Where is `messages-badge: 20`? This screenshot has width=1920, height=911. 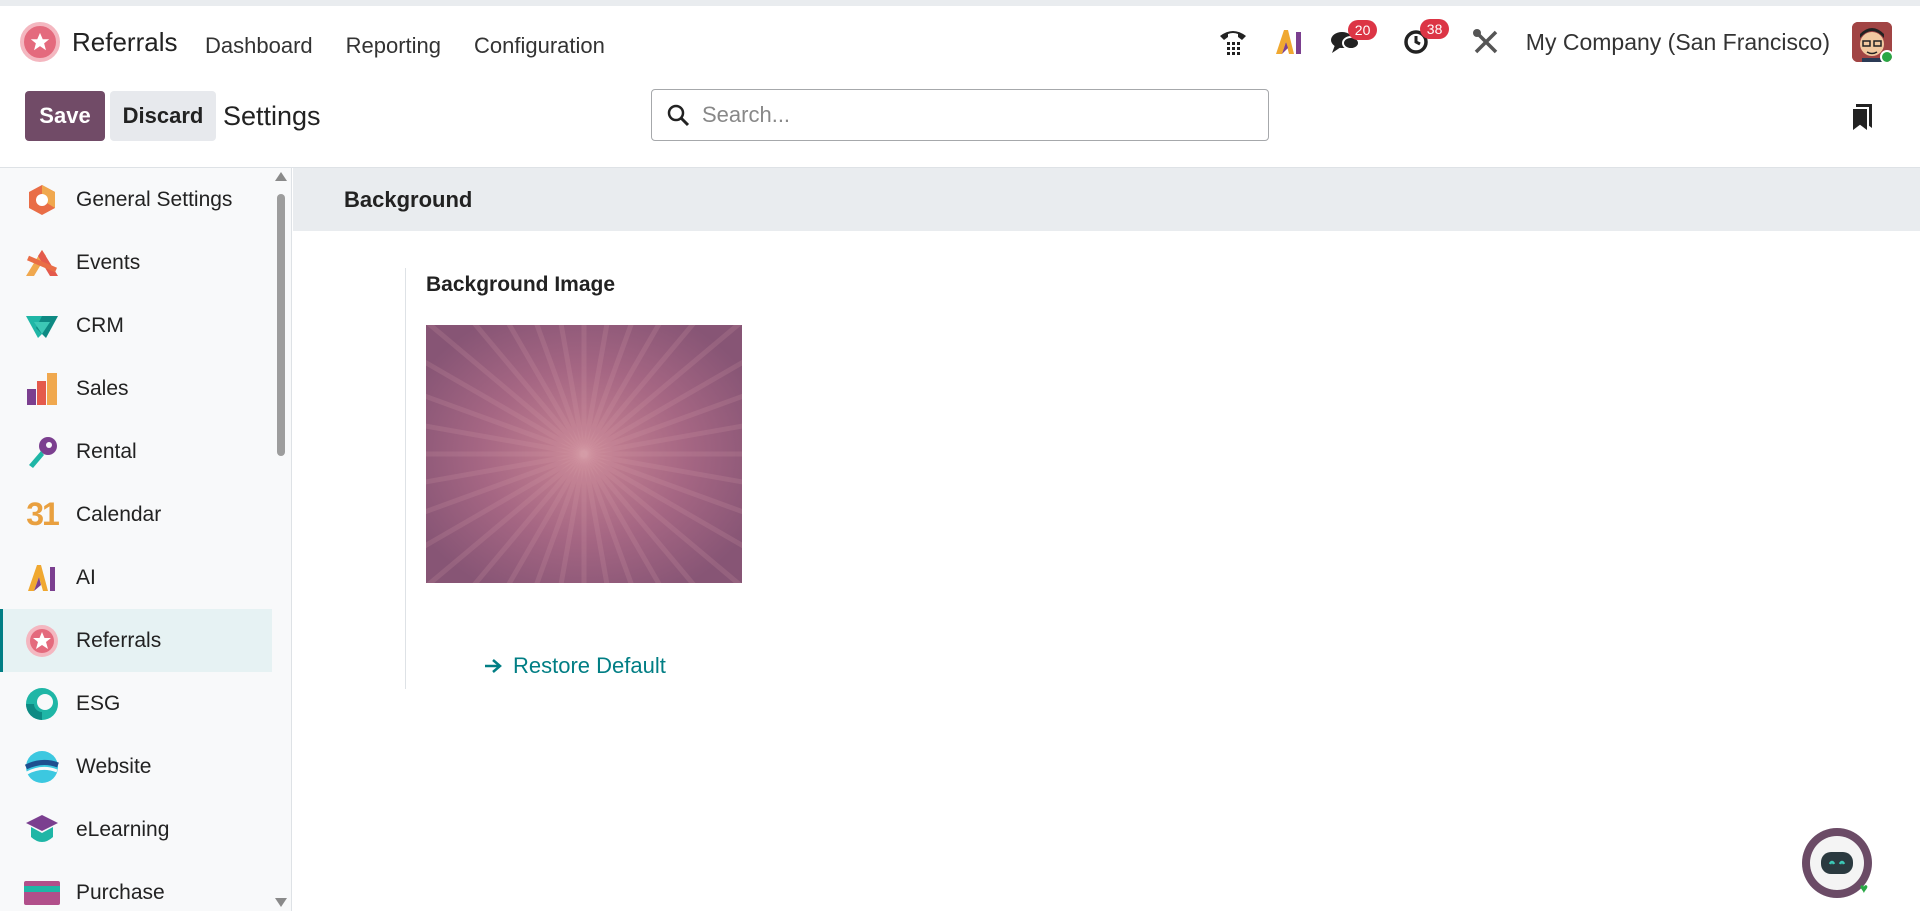
messages-badge: 20 is located at coordinates (1362, 30).